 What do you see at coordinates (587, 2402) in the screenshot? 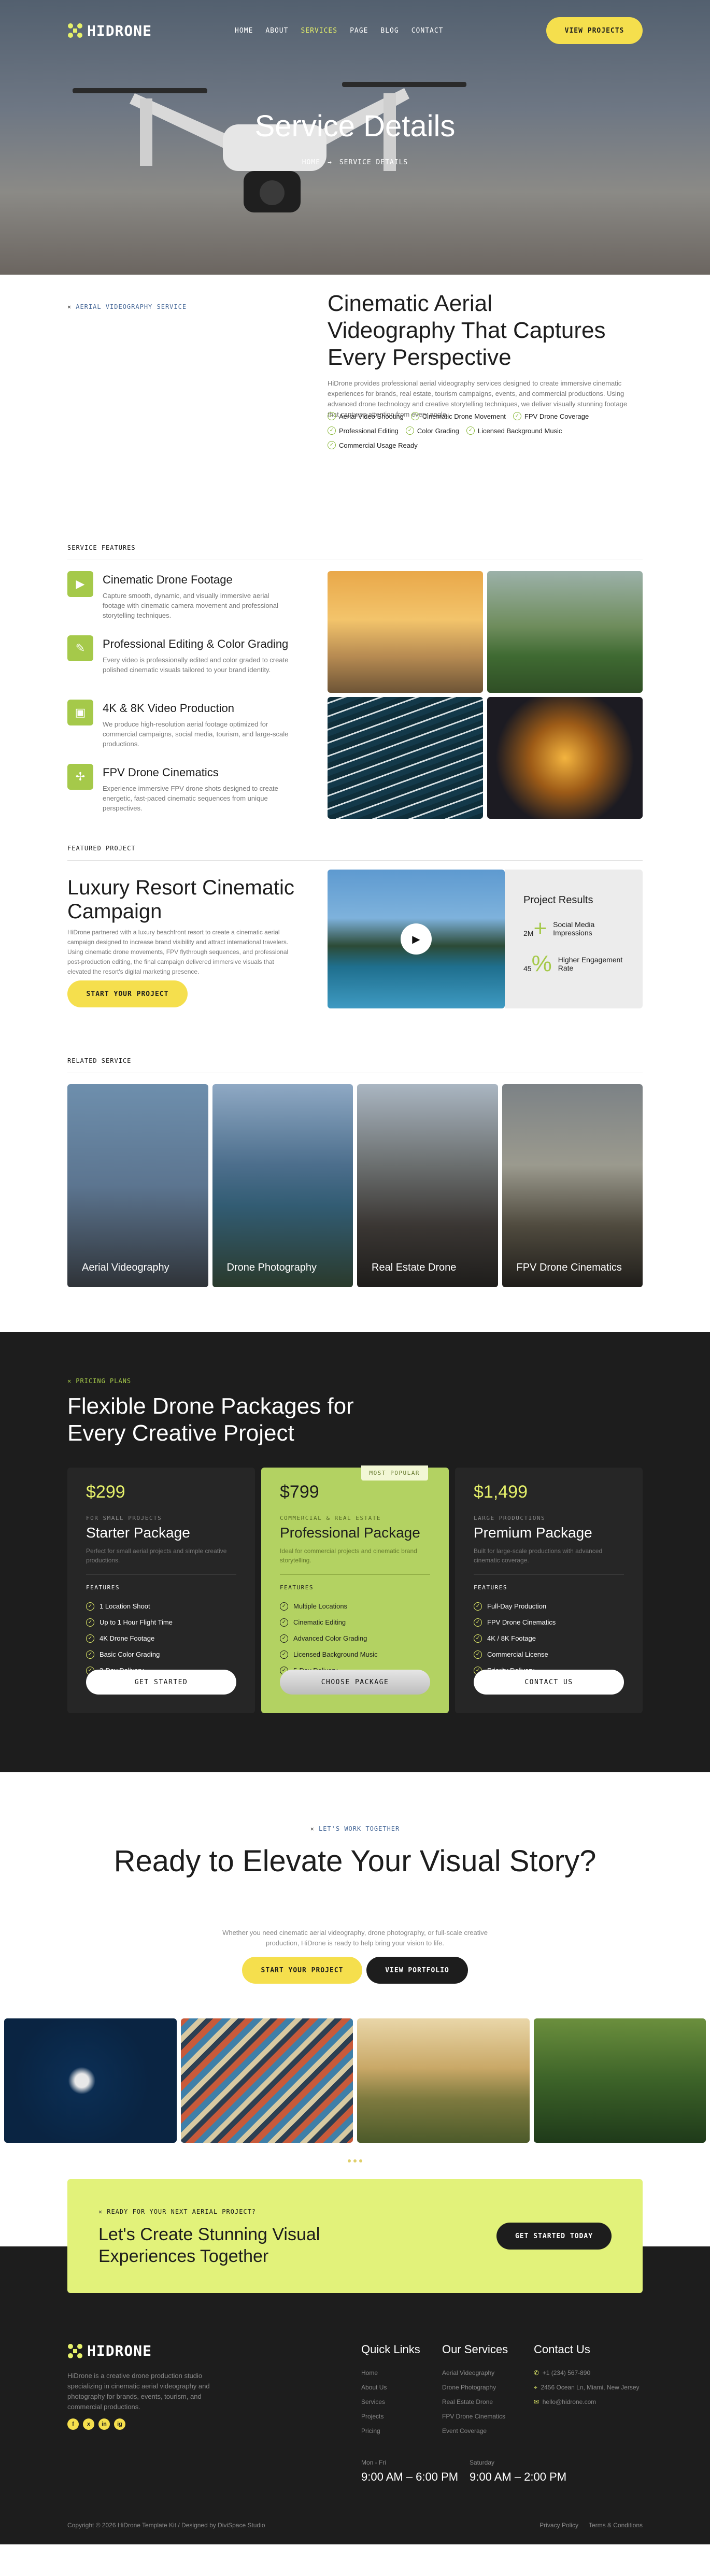
I see `email-link: ✉ hello@hidrone.com` at bounding box center [587, 2402].